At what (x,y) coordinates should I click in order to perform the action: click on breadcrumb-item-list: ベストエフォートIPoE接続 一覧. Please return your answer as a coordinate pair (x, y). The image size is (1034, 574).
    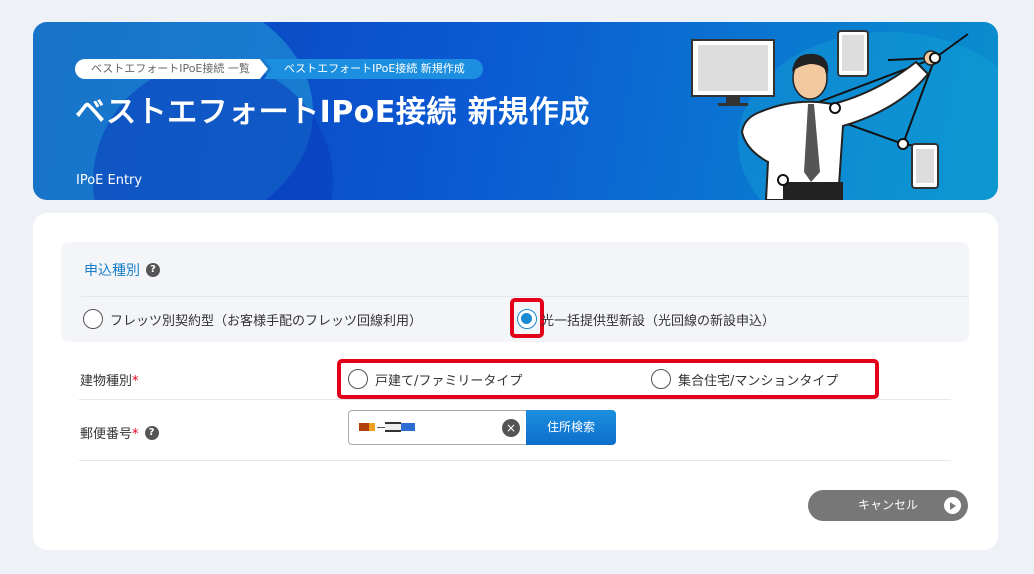
    Looking at the image, I should click on (171, 69).